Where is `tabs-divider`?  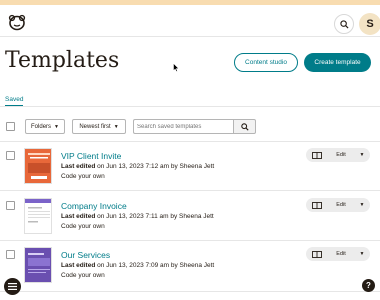 tabs-divider is located at coordinates (190, 106).